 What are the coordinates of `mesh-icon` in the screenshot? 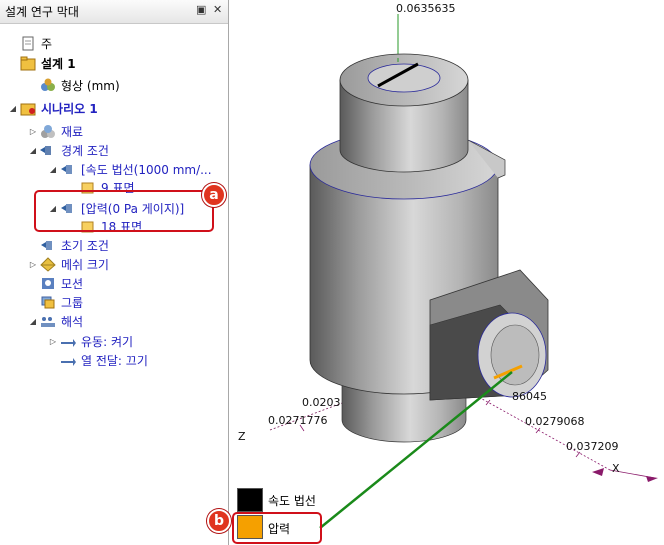 It's located at (48, 264).